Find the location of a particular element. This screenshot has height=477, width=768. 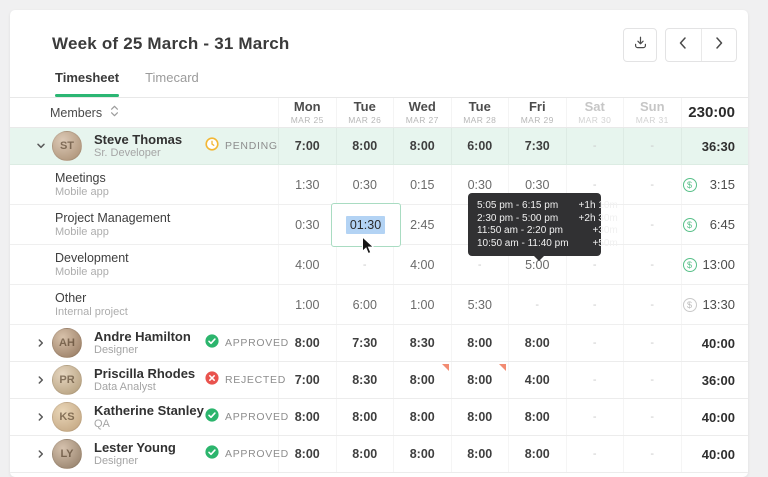

project-cell: Meetings Mobile app is located at coordinates (144, 184).